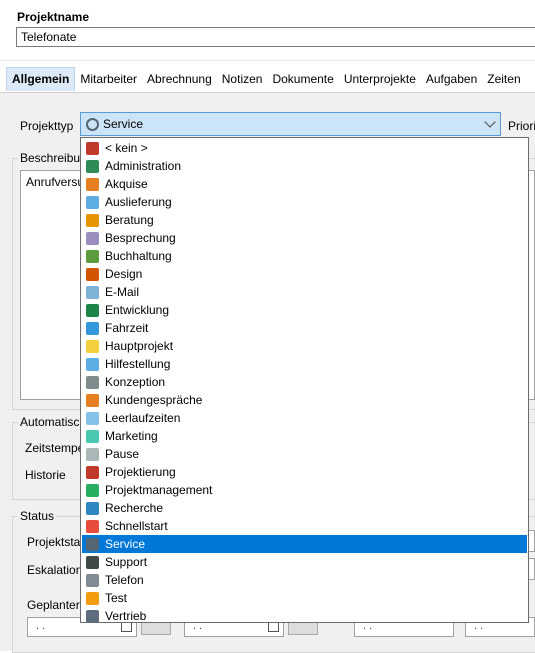 This screenshot has width=535, height=653. What do you see at coordinates (304, 364) in the screenshot?
I see `option-hilfestellung: Hilfestellung` at bounding box center [304, 364].